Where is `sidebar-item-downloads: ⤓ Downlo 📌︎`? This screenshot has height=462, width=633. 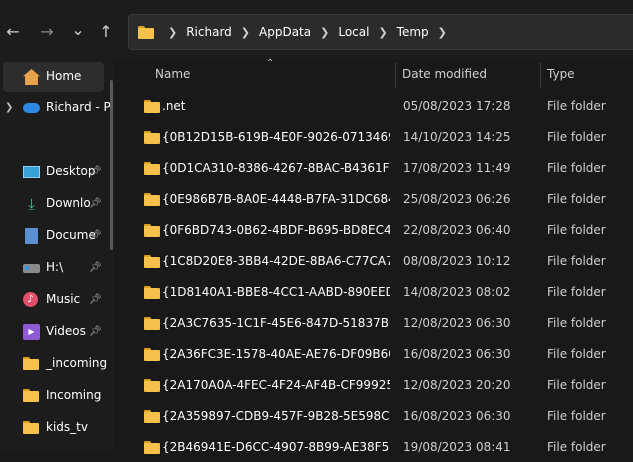
sidebar-item-downloads: ⤓ Downlo 📌︎ is located at coordinates (56, 204).